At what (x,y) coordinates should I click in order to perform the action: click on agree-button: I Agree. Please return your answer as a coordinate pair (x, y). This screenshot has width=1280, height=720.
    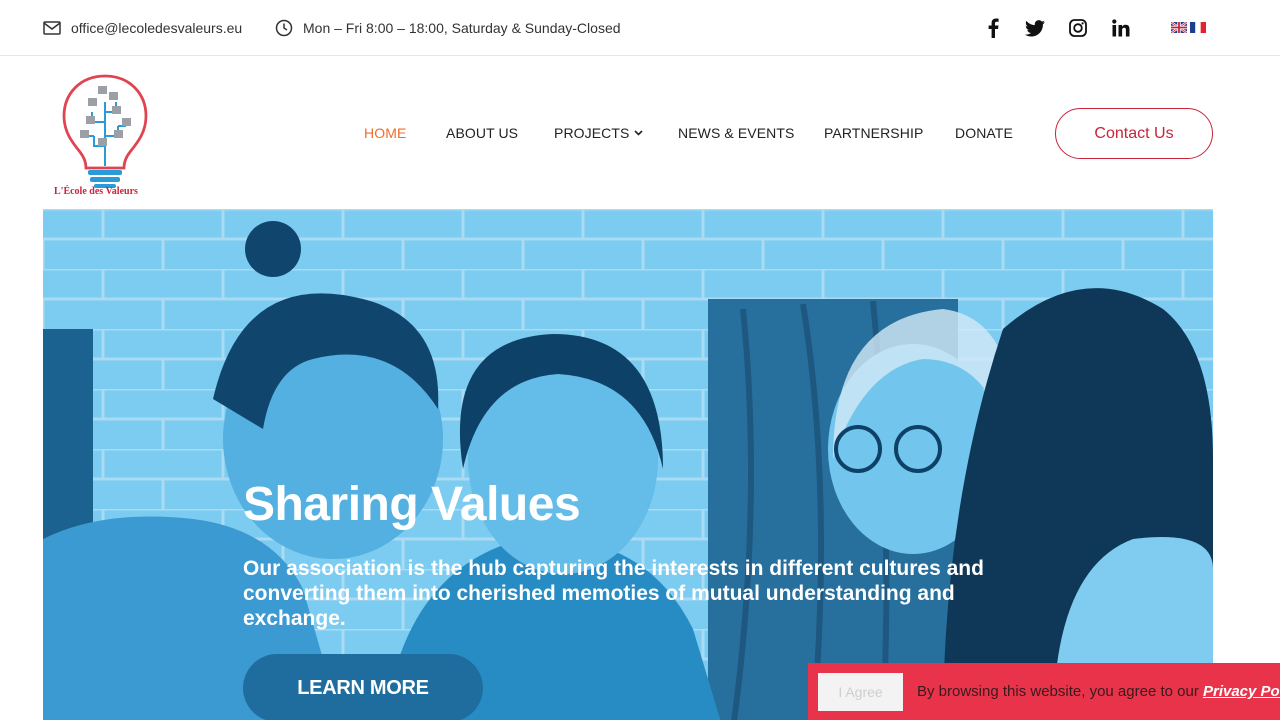
    Looking at the image, I should click on (860, 691).